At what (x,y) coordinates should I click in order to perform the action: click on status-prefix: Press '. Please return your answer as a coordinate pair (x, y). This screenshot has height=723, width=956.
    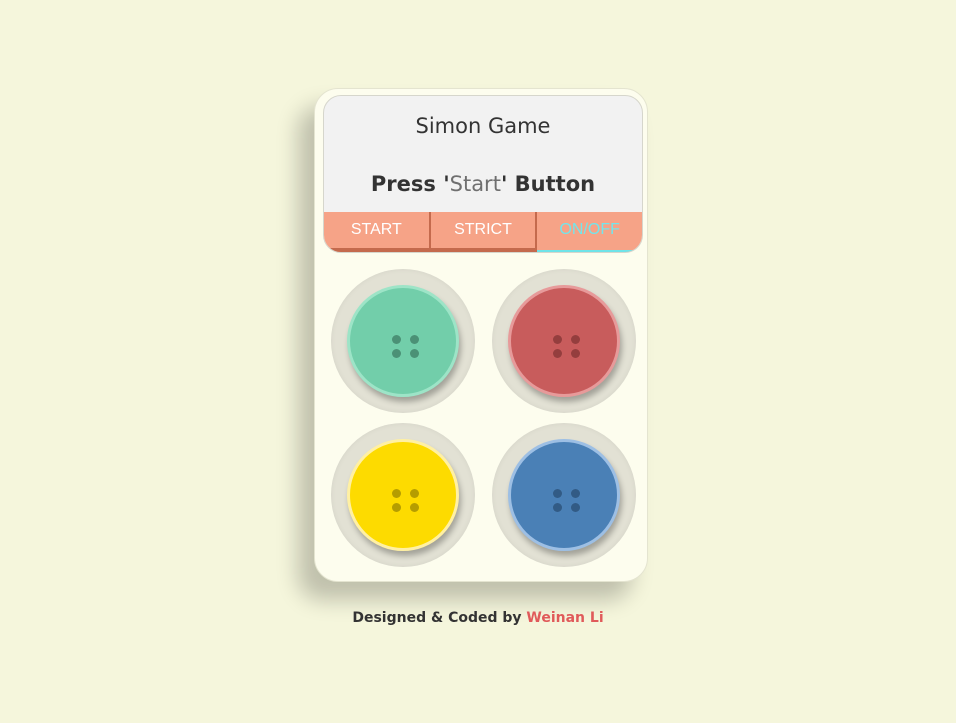
    Looking at the image, I should click on (410, 184).